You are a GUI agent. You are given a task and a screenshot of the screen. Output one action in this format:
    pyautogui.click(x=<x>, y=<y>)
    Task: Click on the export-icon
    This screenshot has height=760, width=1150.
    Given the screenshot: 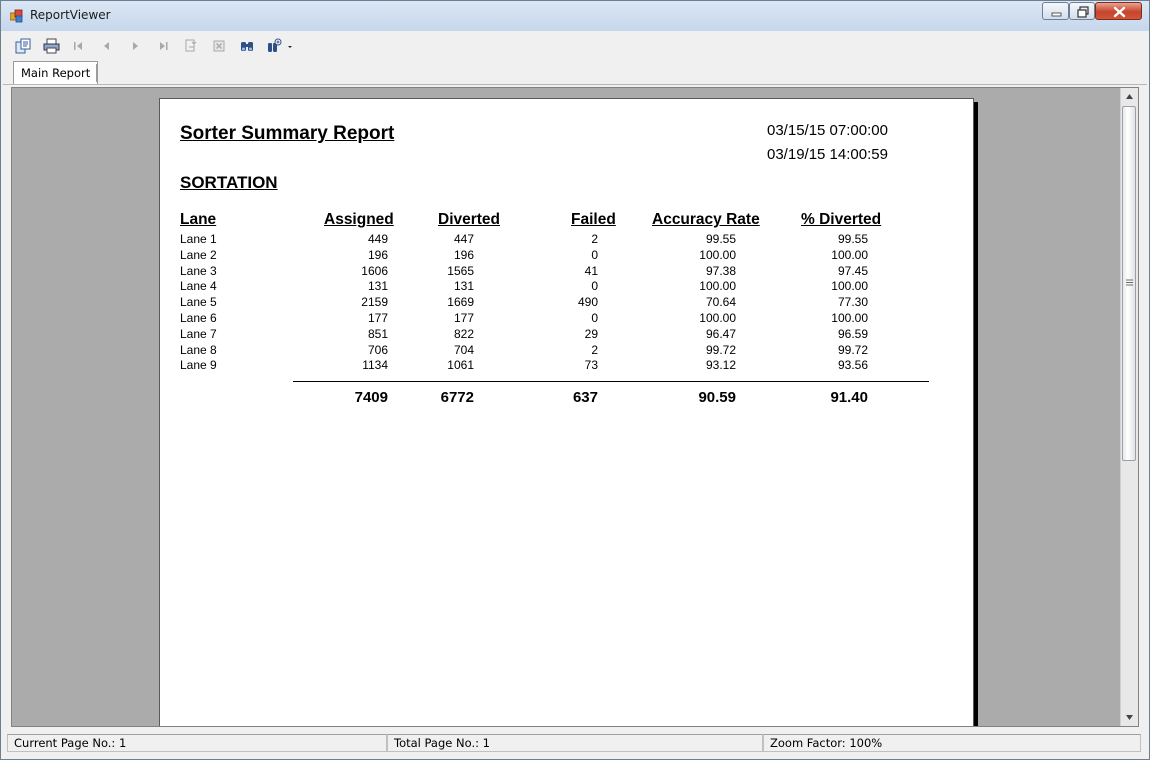 What is the action you would take?
    pyautogui.click(x=23, y=46)
    